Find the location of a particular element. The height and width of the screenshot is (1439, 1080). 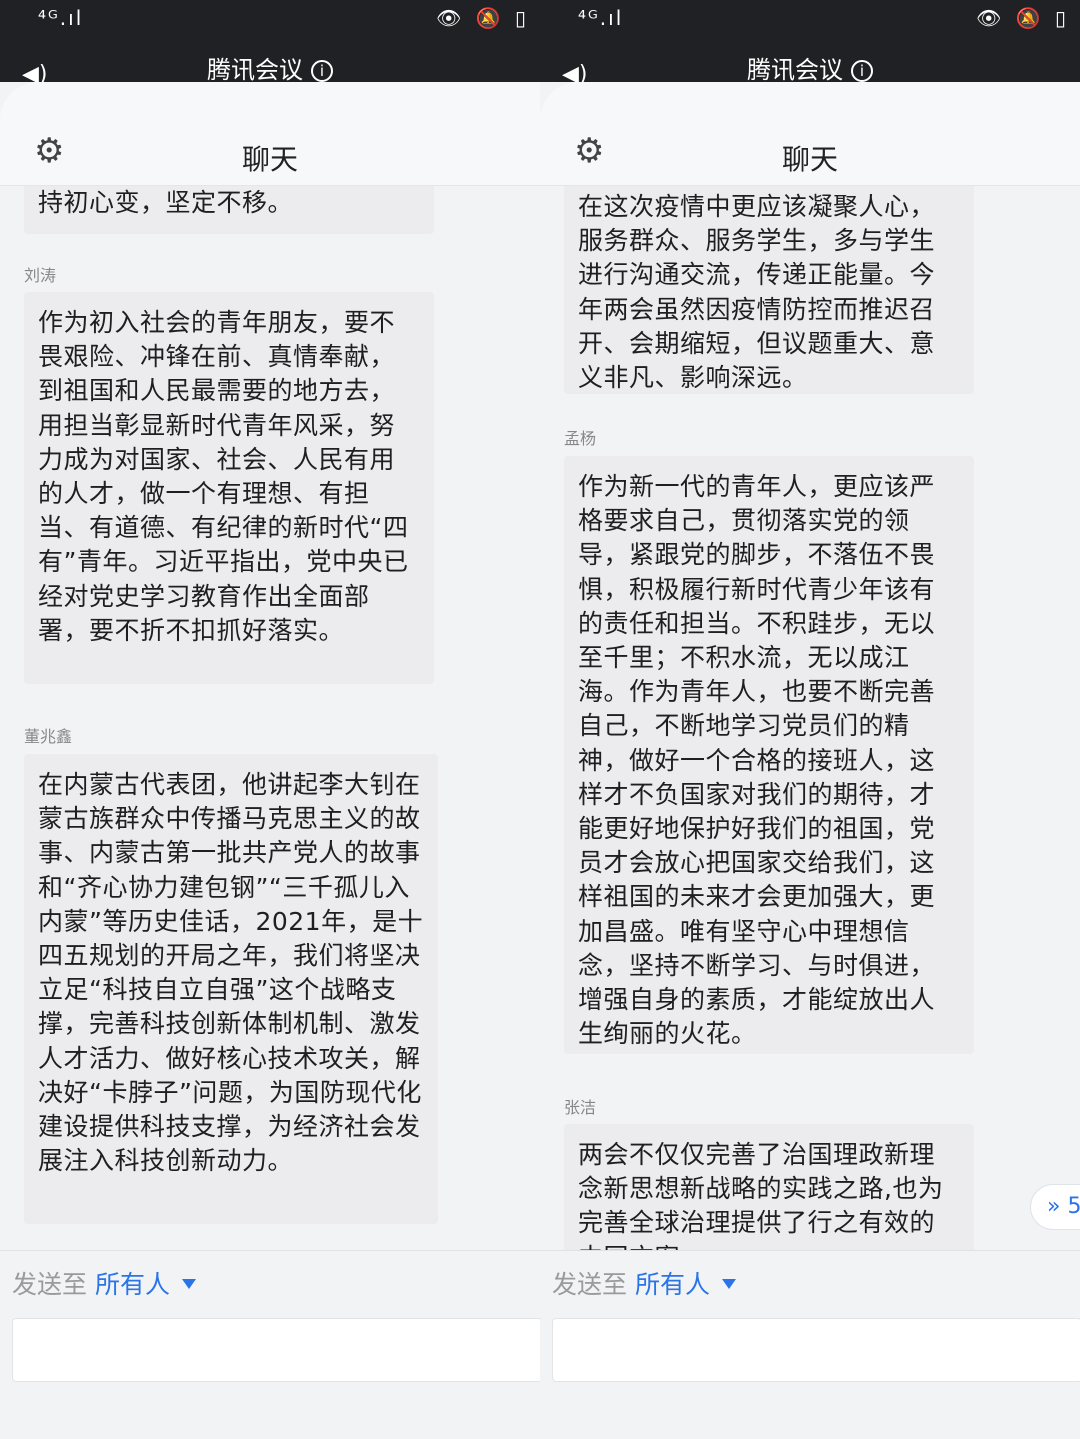

new-messages-badge: » 5条 is located at coordinates (1055, 1207).